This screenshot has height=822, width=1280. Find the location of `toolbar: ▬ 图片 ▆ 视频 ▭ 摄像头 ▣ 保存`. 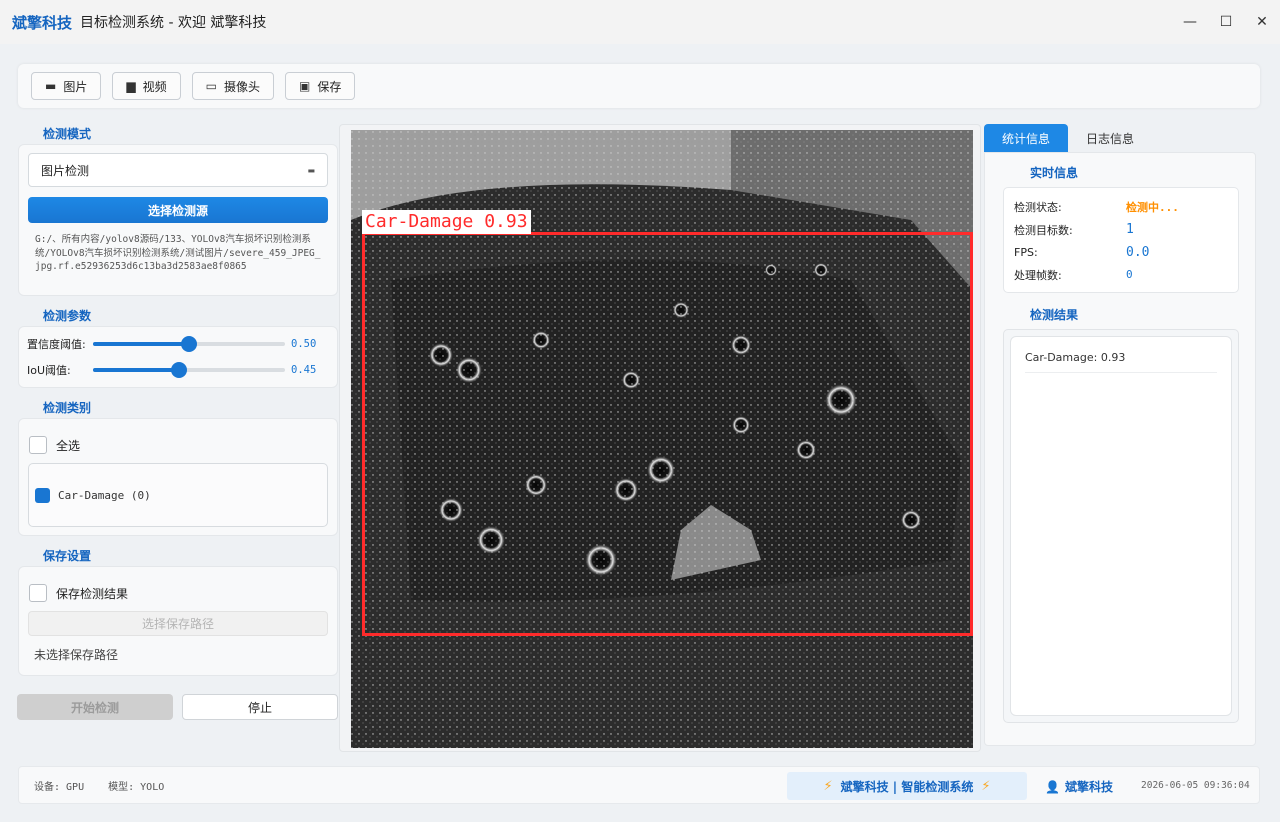

toolbar: ▬ 图片 ▆ 视频 ▭ 摄像头 ▣ 保存 is located at coordinates (639, 86).